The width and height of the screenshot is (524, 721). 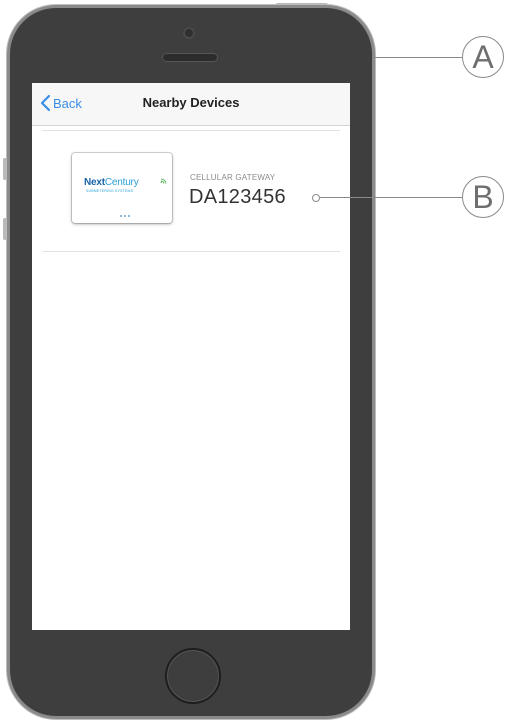 I want to click on device-type-label: CELLULAR GATEWAY, so click(x=233, y=177).